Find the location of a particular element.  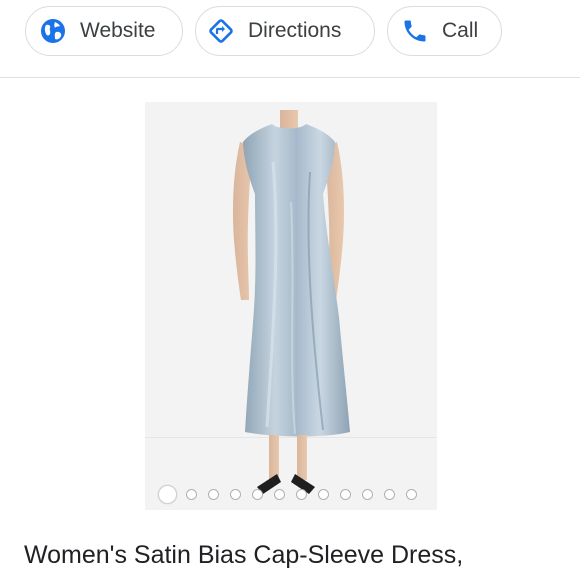

dress-model-illustration is located at coordinates (291, 302).